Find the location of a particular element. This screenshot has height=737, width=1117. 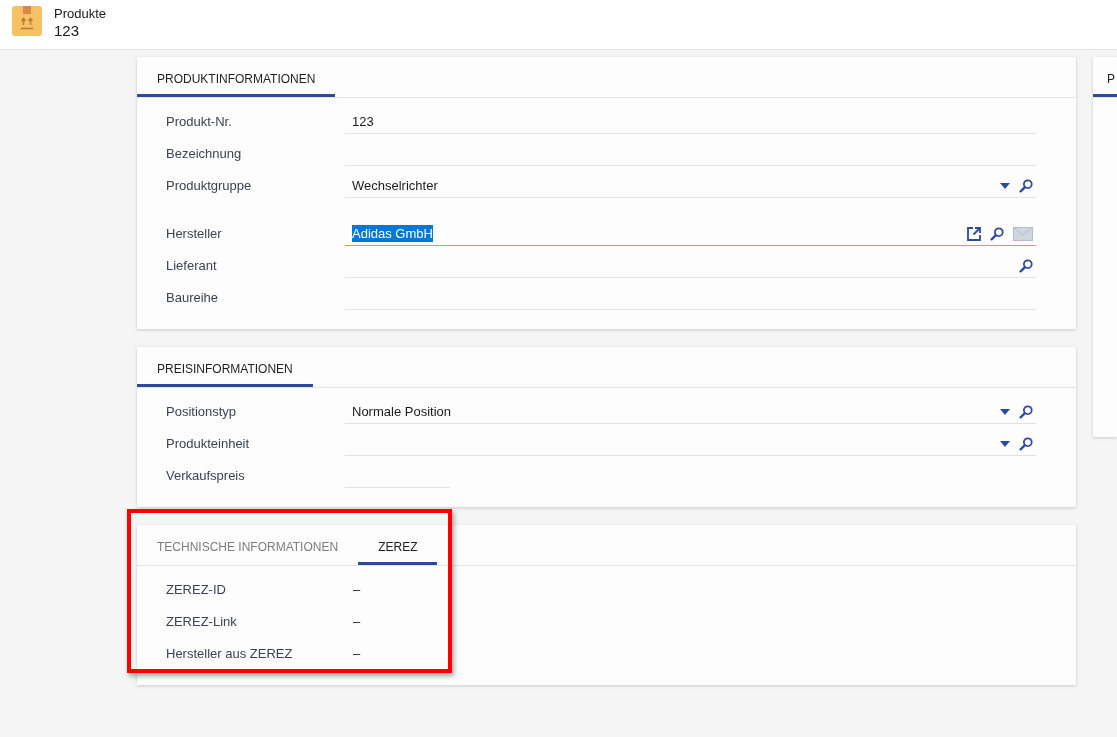

package-icon is located at coordinates (27, 21).